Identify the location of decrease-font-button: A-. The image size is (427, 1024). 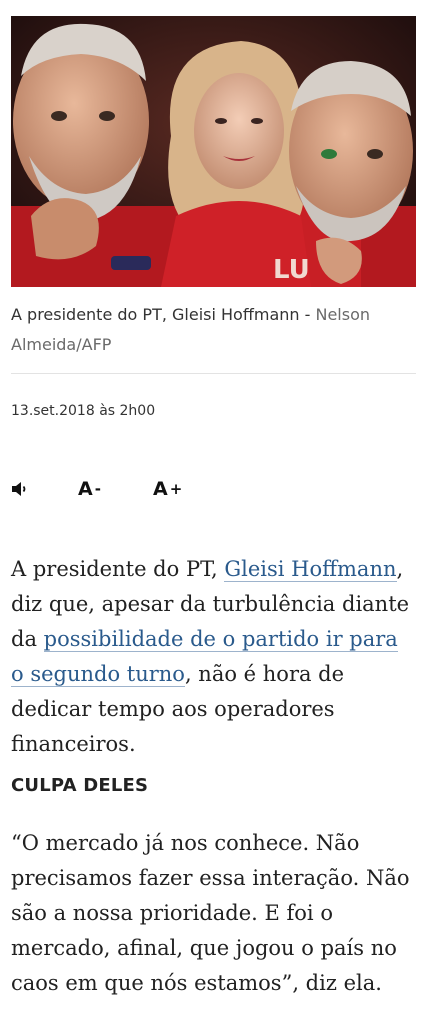
(89, 489).